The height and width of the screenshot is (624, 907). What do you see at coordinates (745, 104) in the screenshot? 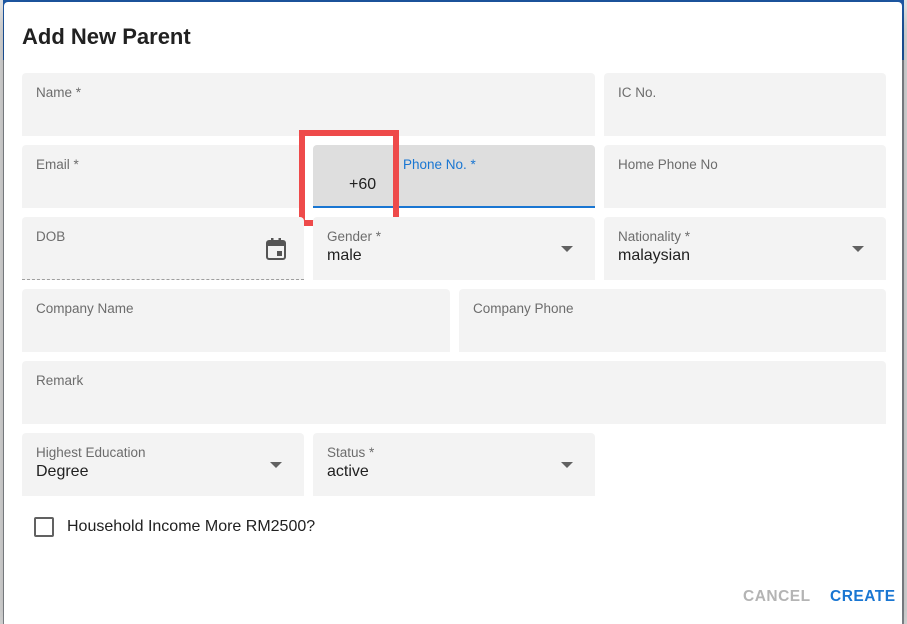
I see `ic-no-field: IC No.` at bounding box center [745, 104].